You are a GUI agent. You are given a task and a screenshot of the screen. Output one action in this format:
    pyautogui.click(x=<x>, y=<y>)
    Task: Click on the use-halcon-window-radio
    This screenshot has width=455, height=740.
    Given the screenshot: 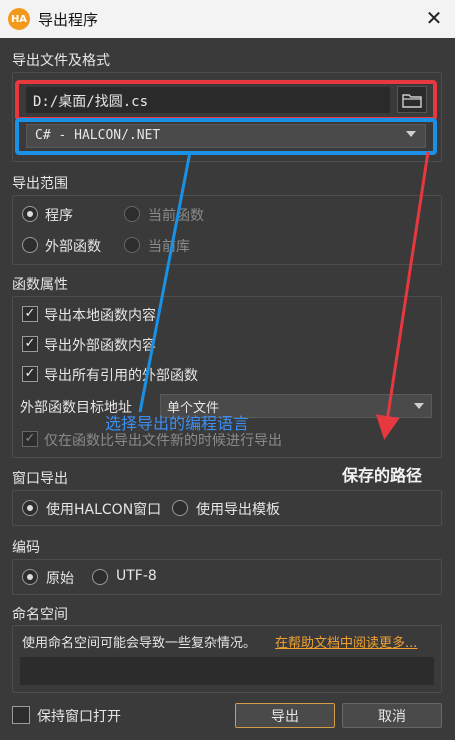 What is the action you would take?
    pyautogui.click(x=30, y=508)
    